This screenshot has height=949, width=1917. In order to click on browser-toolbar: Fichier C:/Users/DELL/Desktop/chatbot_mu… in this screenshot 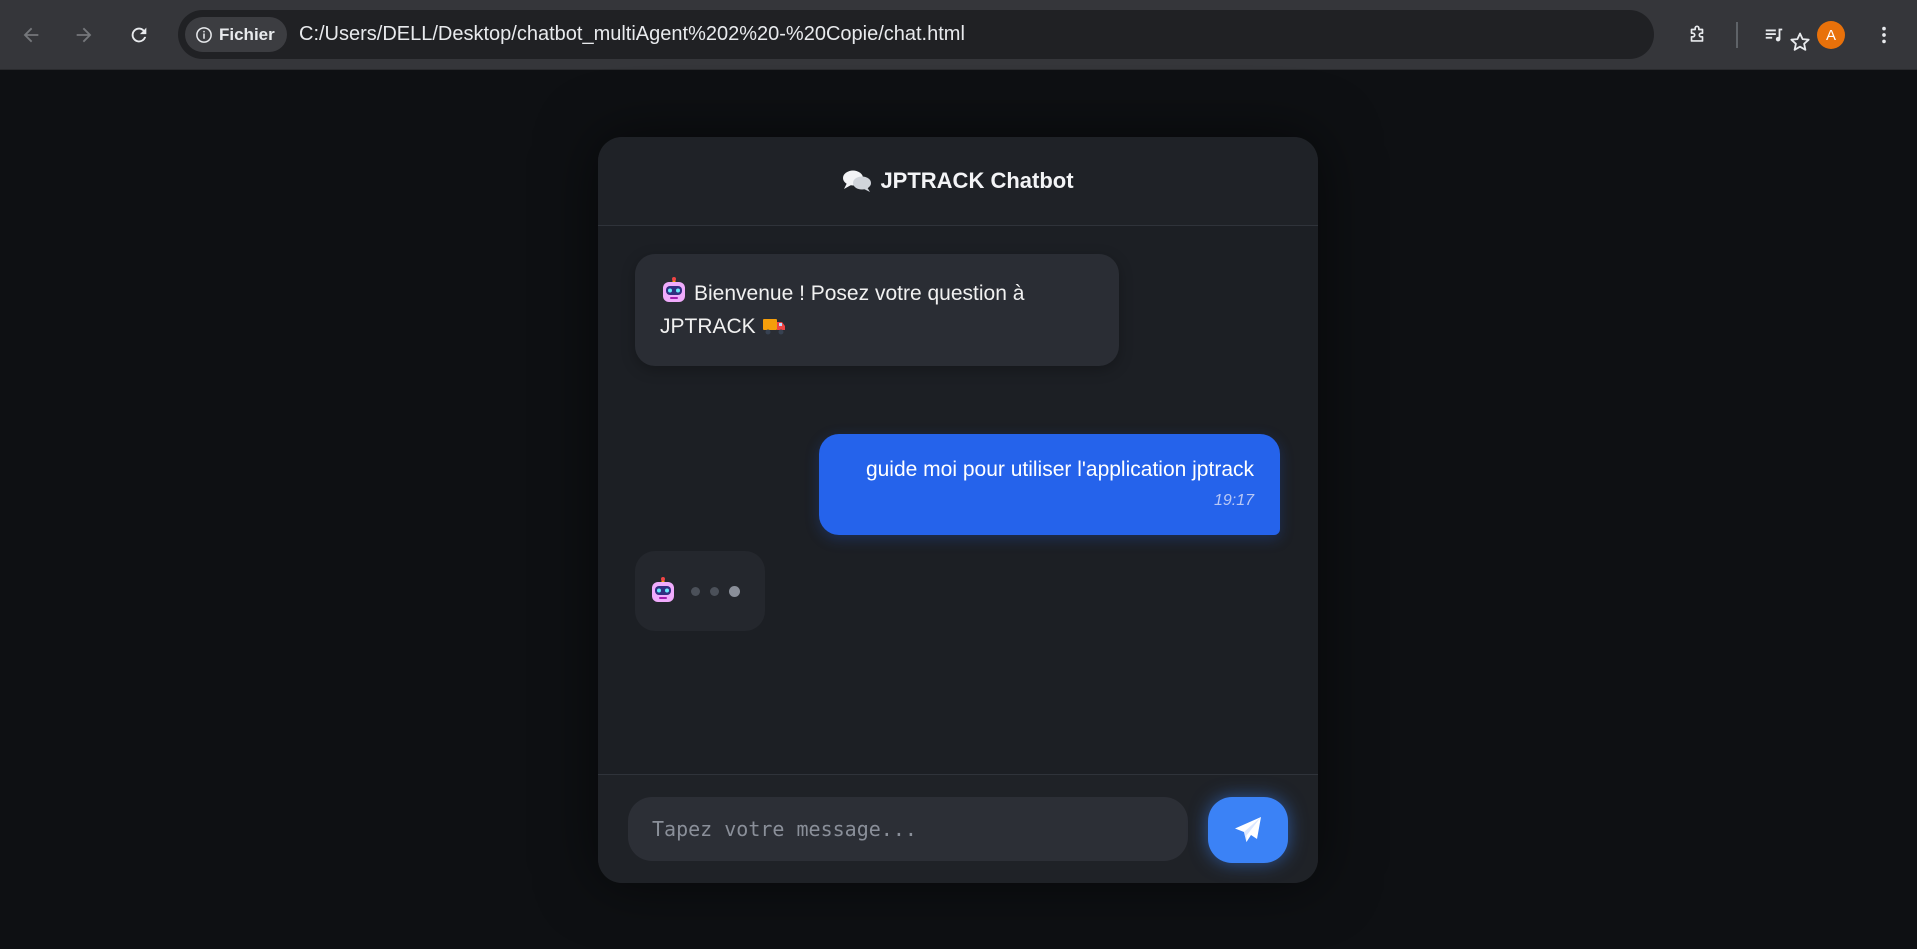, I will do `click(958, 35)`.